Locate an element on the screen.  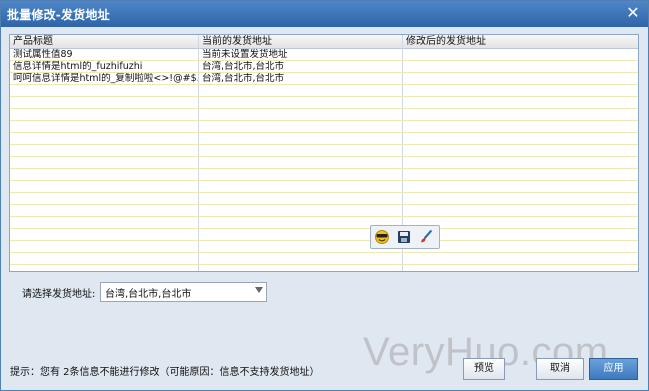
brush-icon is located at coordinates (425, 237).